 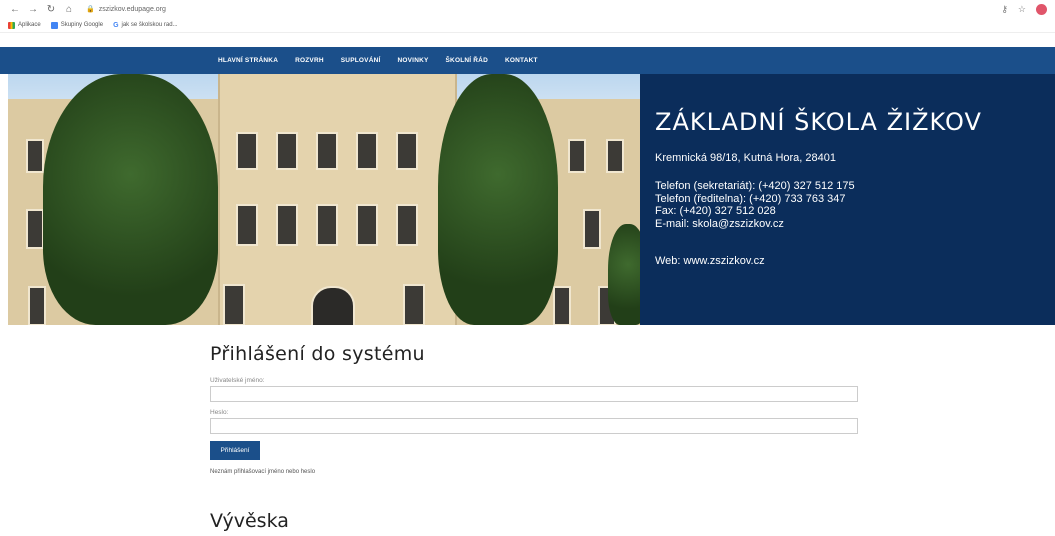 I want to click on bookmark-label: Skupiny Google, so click(x=82, y=25).